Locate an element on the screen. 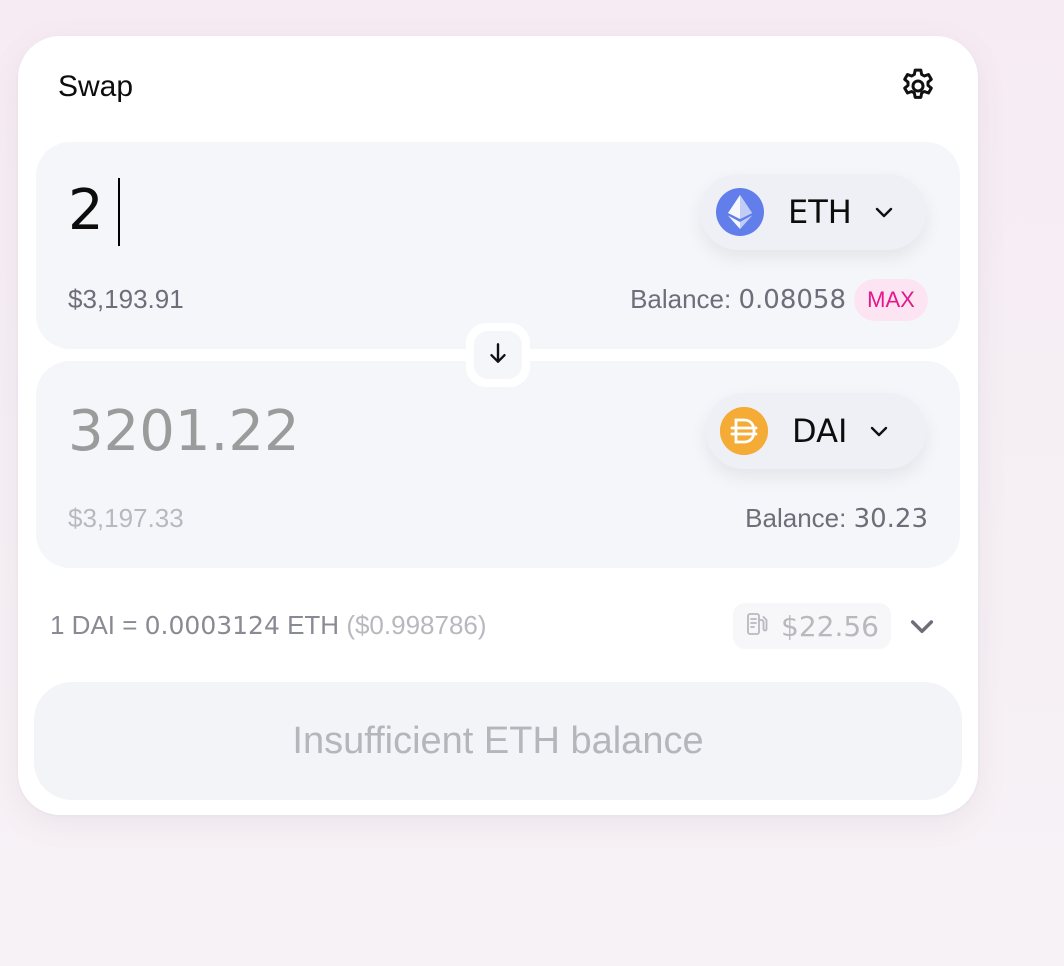 This screenshot has width=1064, height=966. gear-icon is located at coordinates (918, 88).